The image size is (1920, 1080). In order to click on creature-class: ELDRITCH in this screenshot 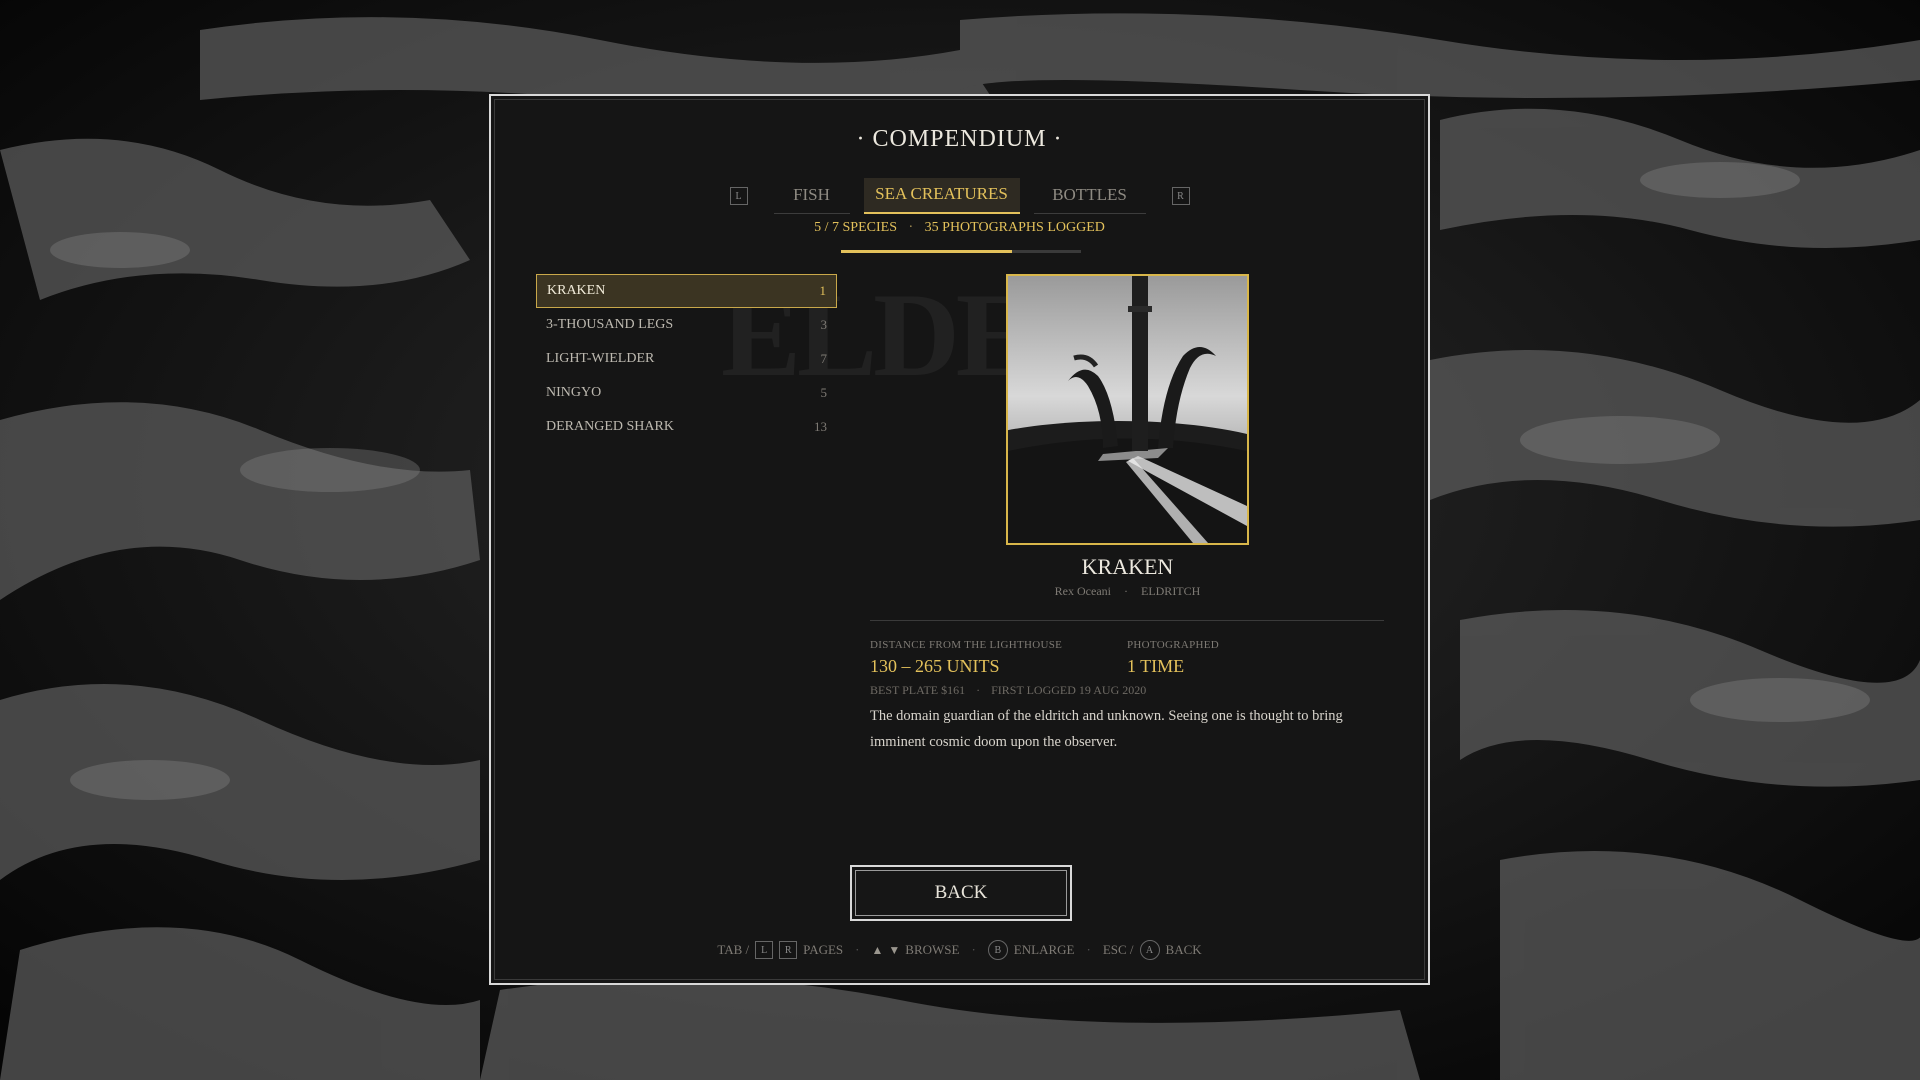, I will do `click(1170, 591)`.